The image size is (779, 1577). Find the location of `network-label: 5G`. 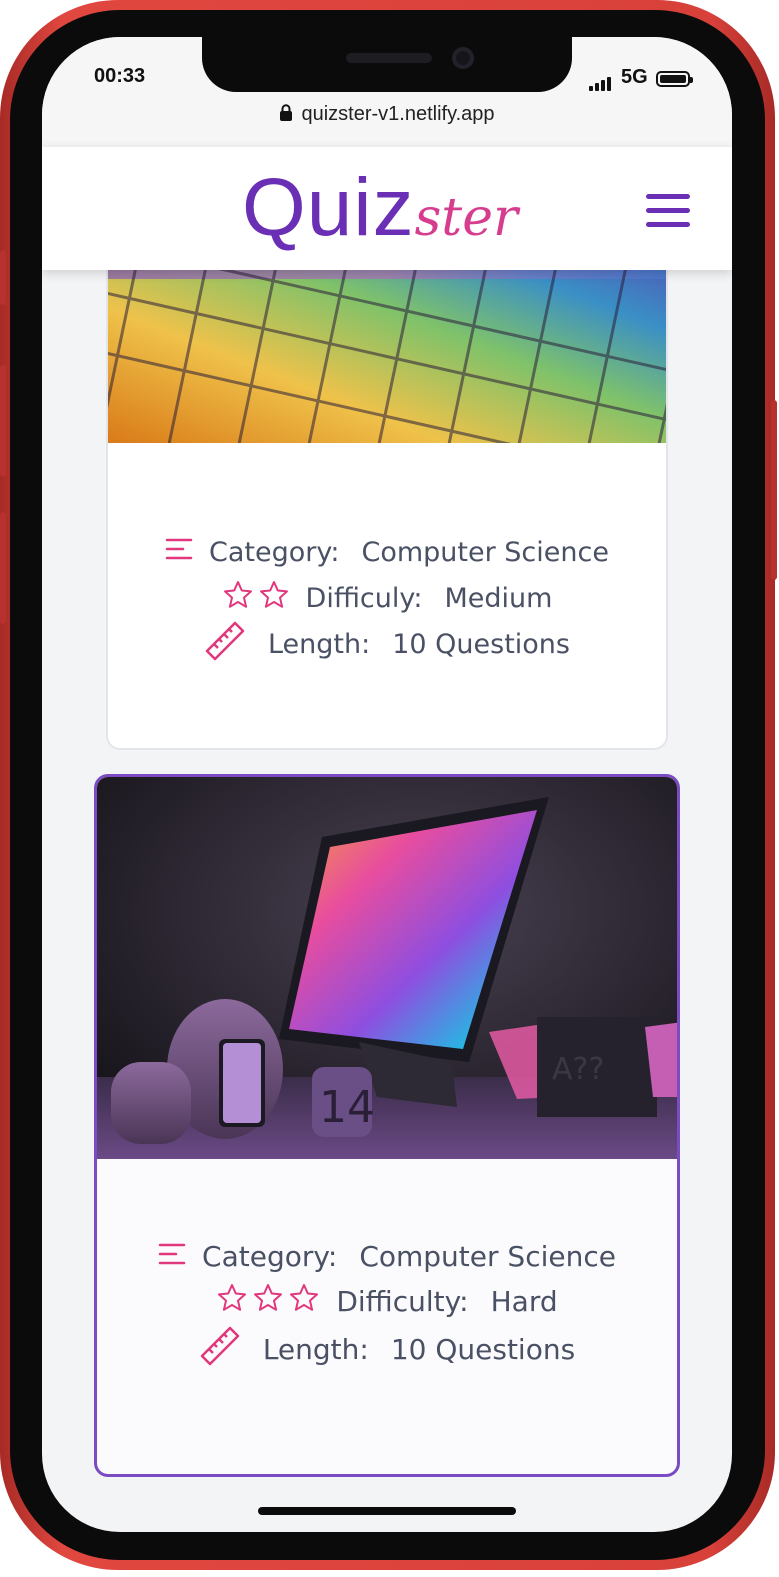

network-label: 5G is located at coordinates (634, 77).